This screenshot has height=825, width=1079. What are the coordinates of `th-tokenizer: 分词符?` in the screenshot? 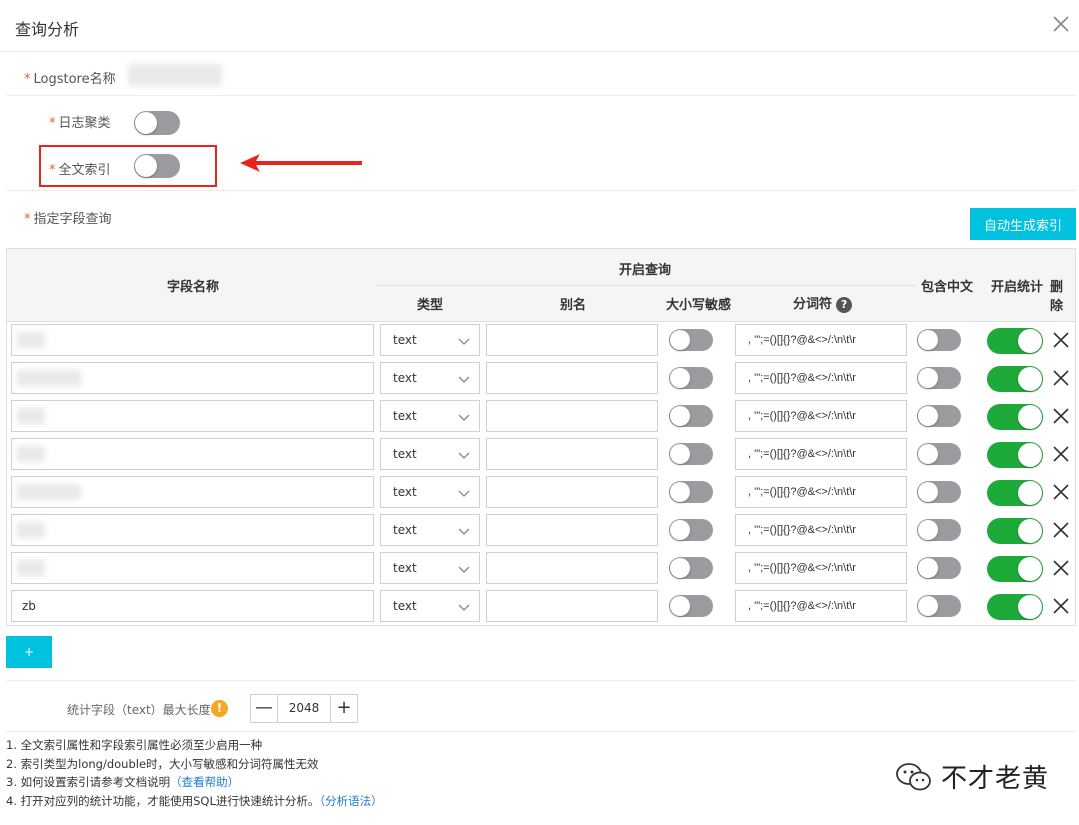 It's located at (823, 303).